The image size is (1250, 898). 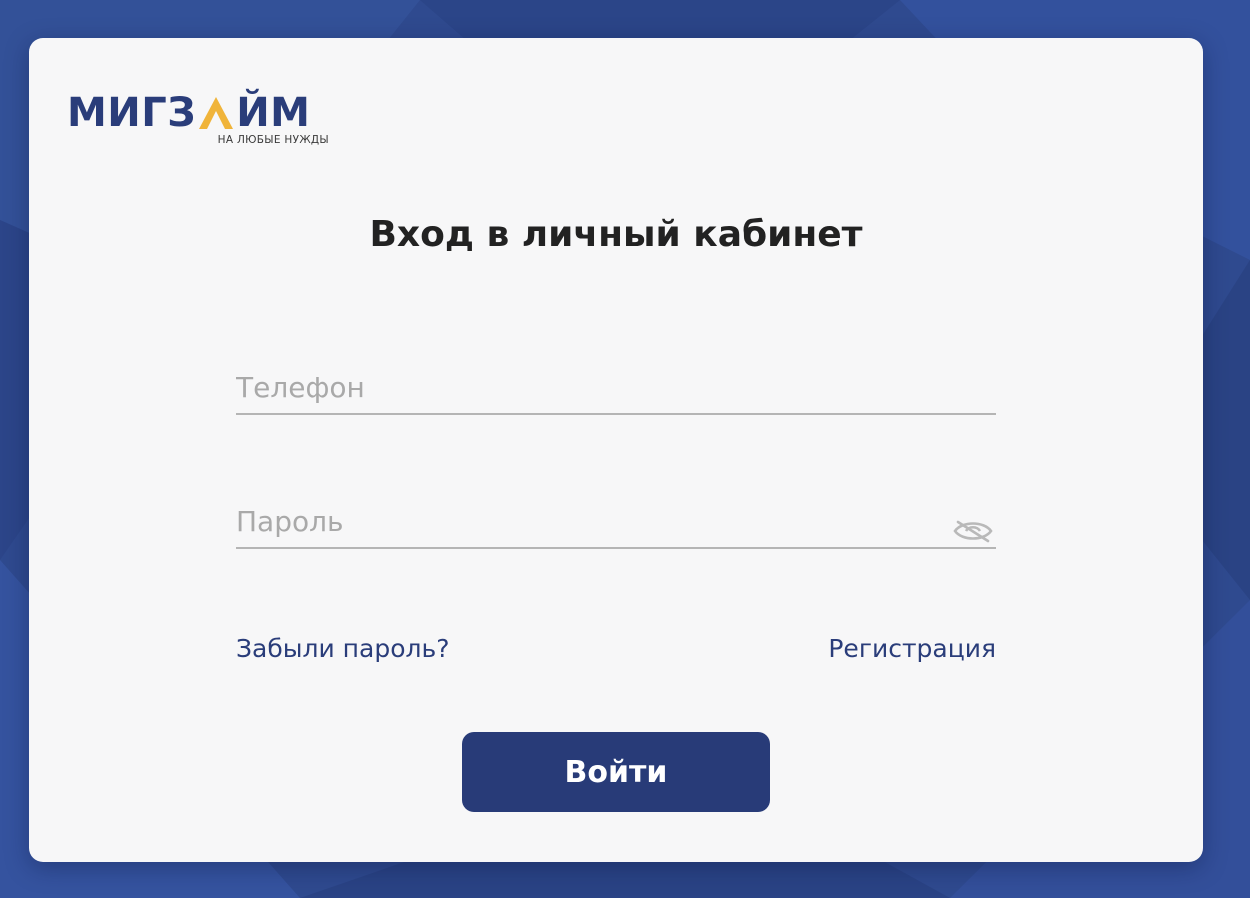 What do you see at coordinates (586, 387) in the screenshot?
I see `phone-input` at bounding box center [586, 387].